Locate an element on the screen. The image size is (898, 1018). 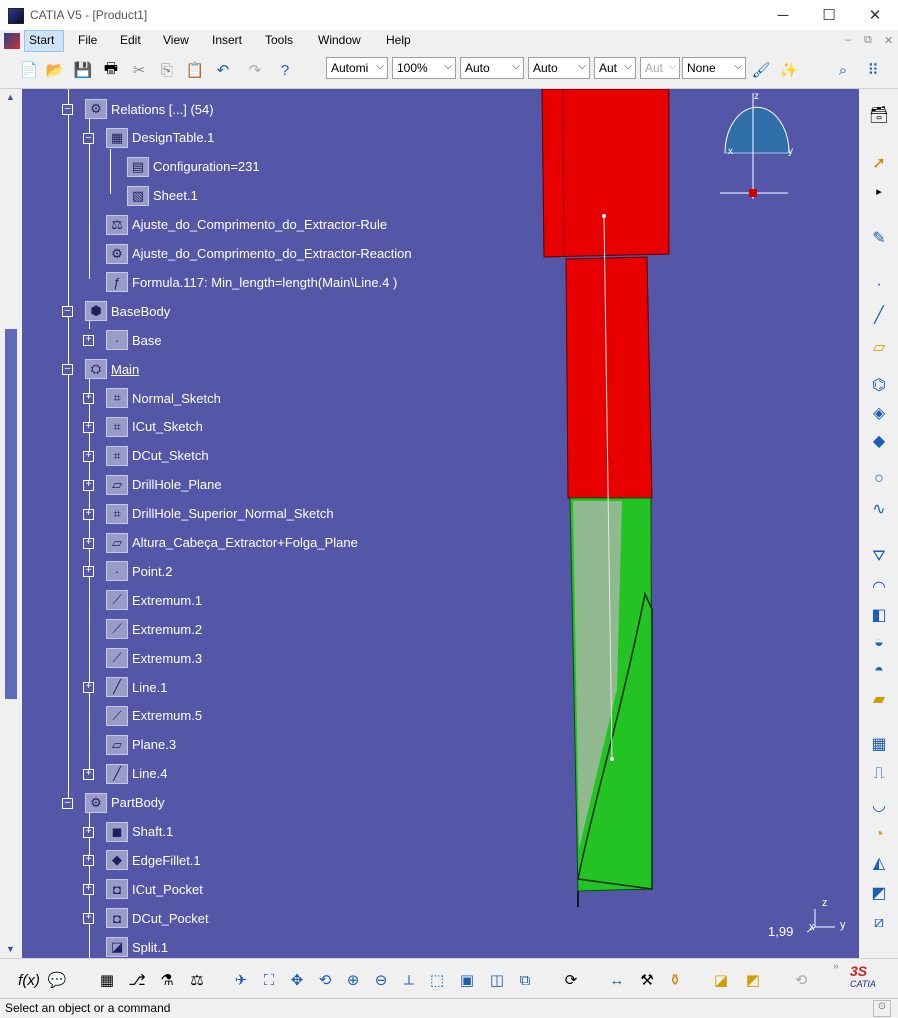
thick-surface-icon: ▰ is located at coordinates (879, 699).